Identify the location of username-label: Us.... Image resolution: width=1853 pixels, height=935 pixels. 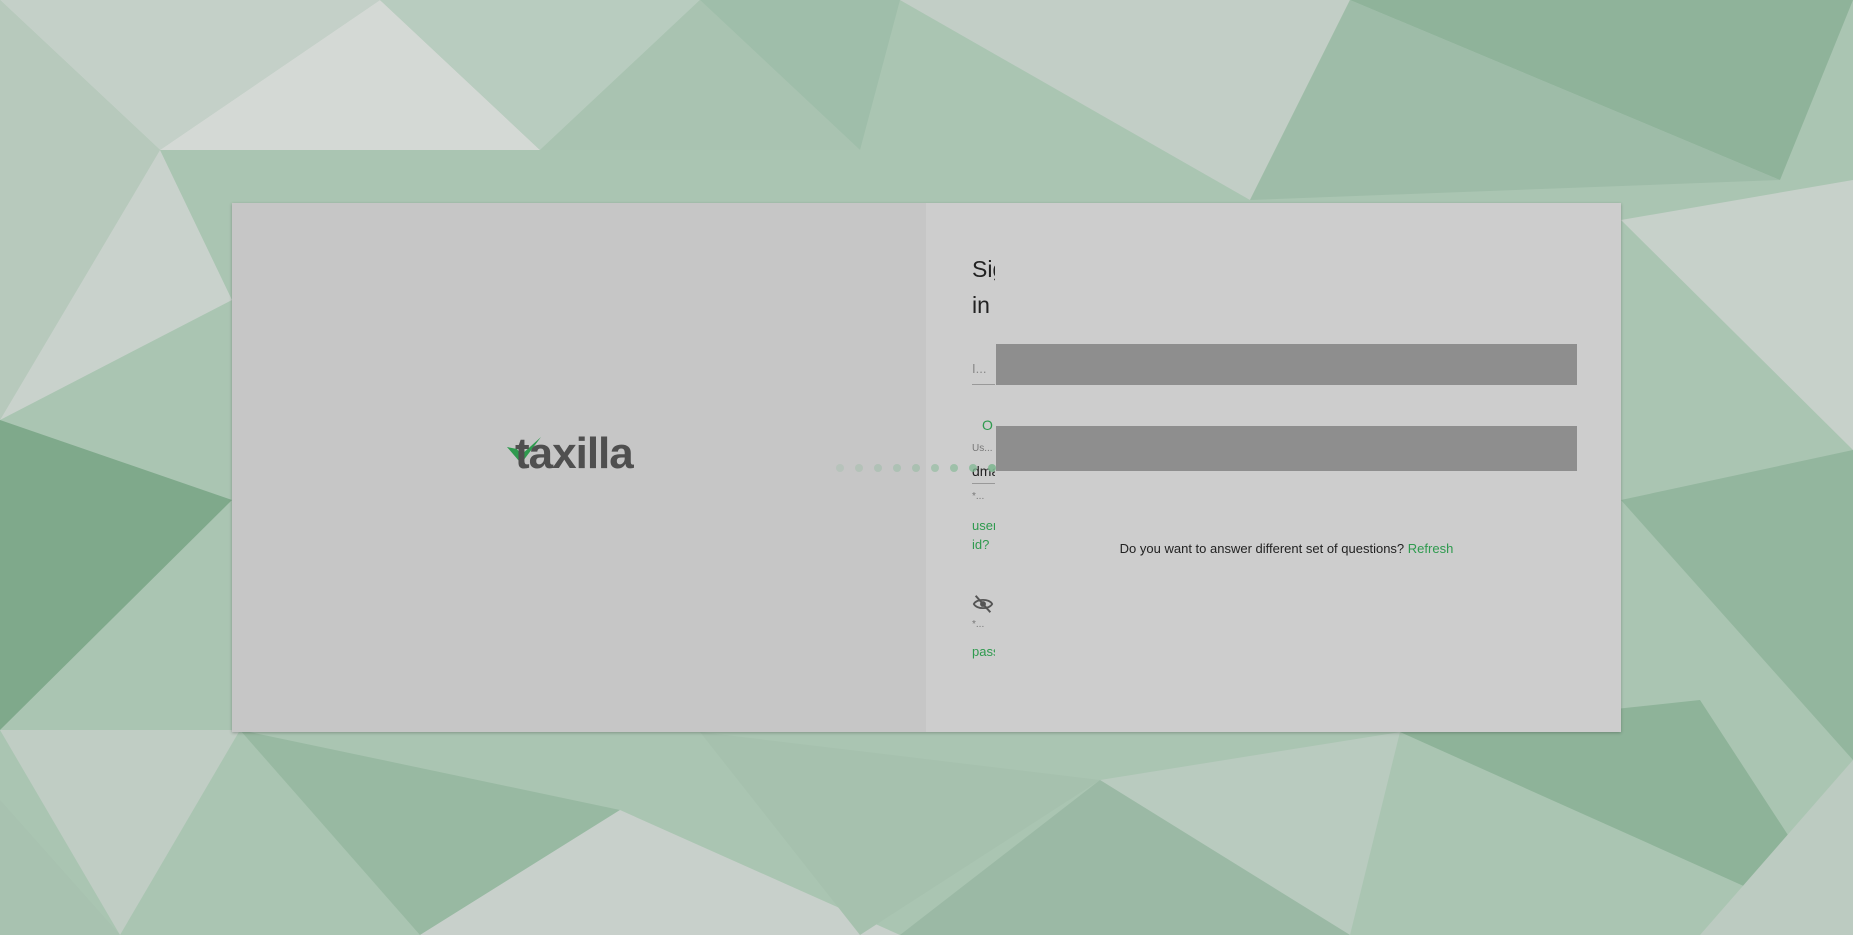
(982, 448).